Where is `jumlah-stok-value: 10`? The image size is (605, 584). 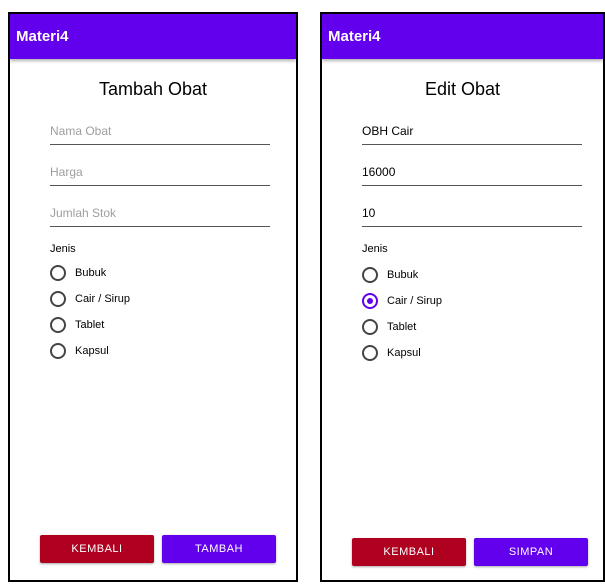 jumlah-stok-value: 10 is located at coordinates (369, 213).